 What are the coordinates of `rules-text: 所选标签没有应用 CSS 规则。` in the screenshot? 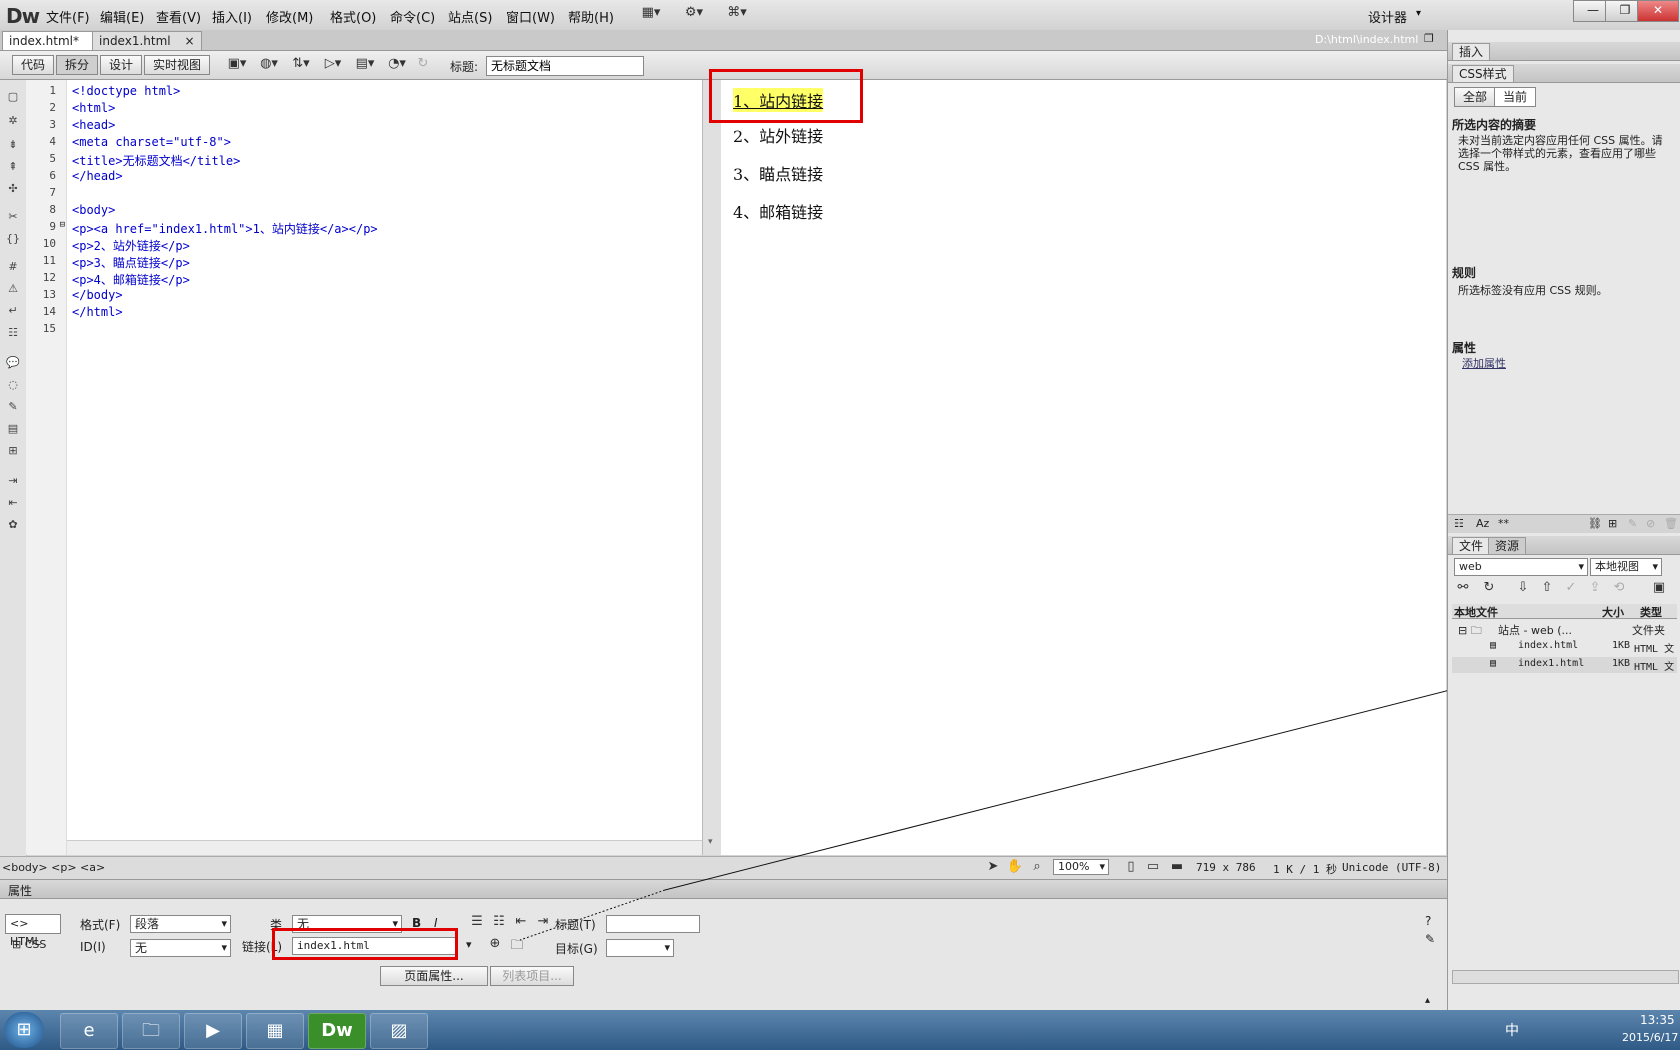 It's located at (1533, 290).